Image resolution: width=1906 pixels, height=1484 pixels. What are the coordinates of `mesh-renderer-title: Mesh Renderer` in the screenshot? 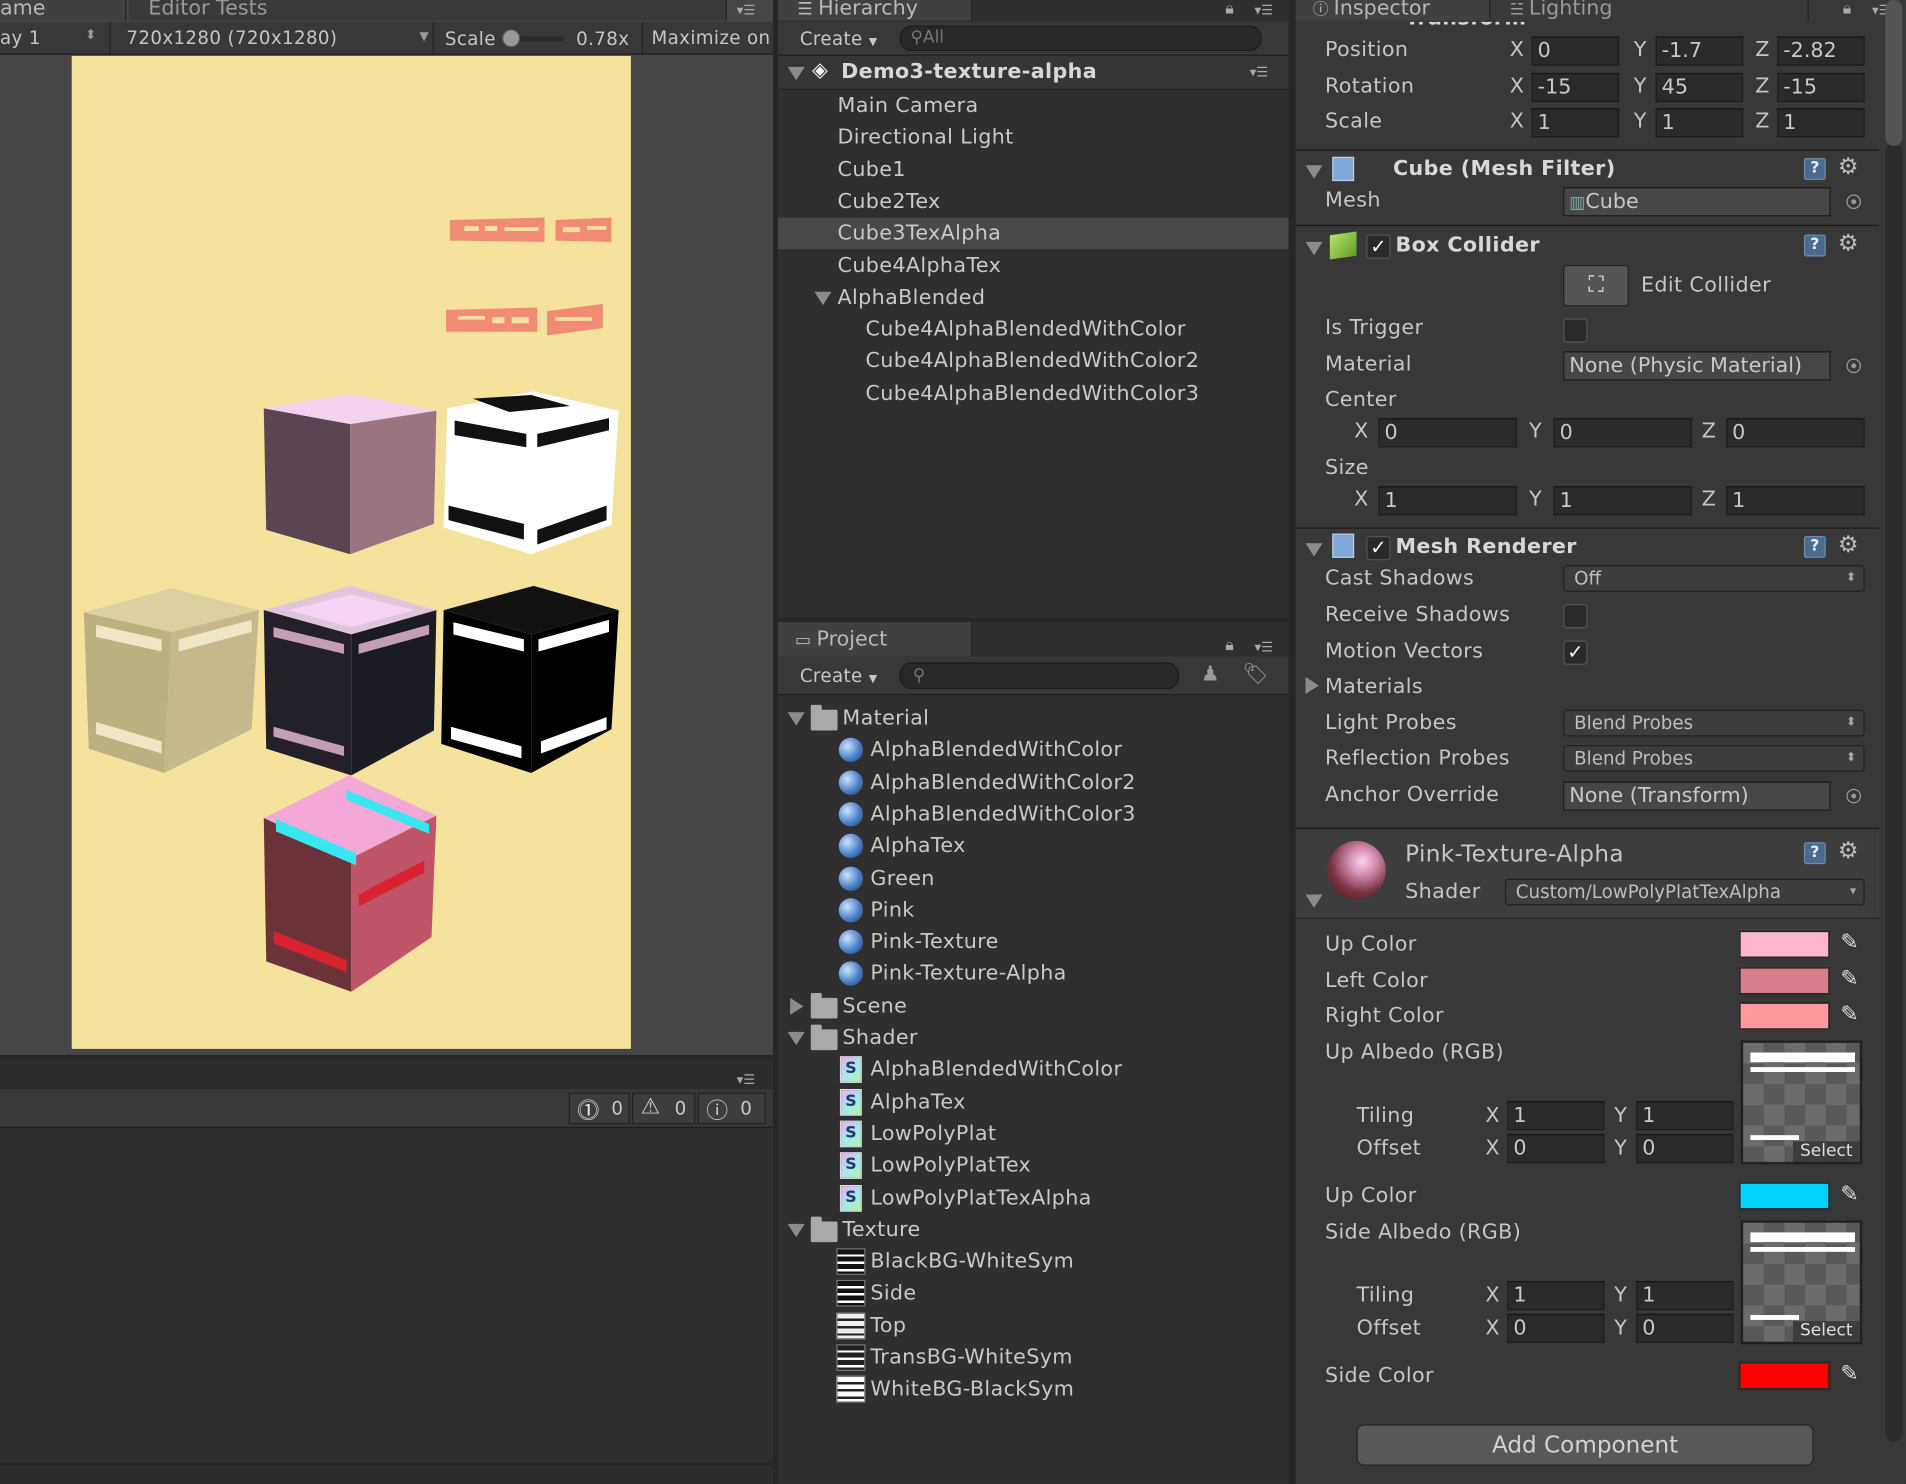 It's located at (1485, 547).